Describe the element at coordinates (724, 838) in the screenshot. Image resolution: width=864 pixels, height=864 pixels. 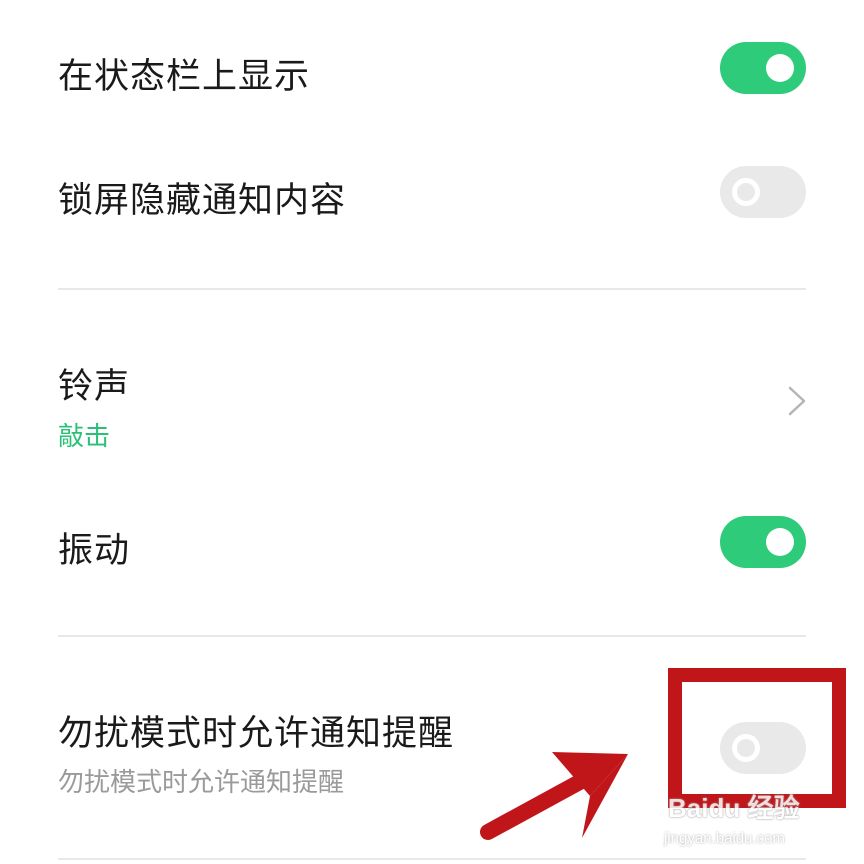
I see `baidu-watermark-url: jingyan.baidu.com` at that location.